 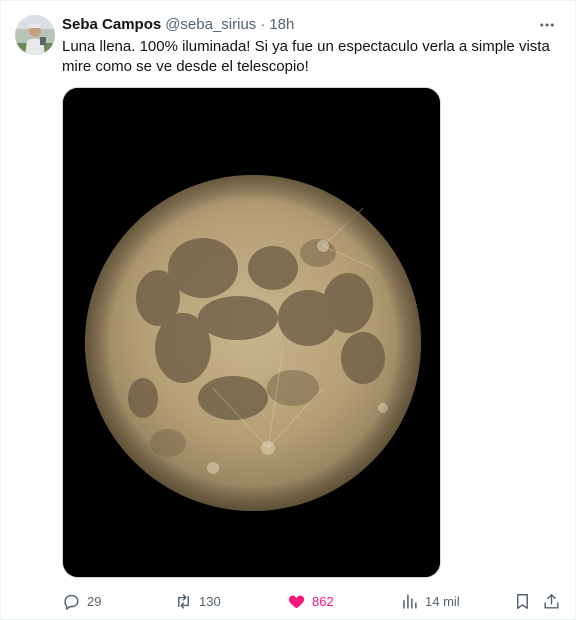 I want to click on bookmark-button, so click(x=522, y=601).